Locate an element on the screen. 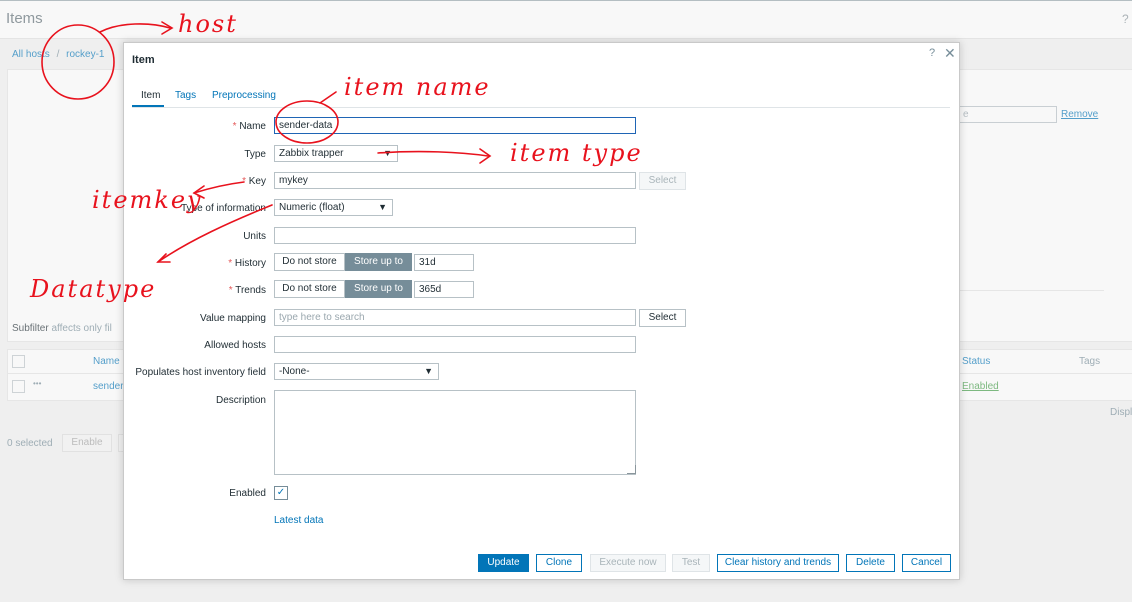 Image resolution: width=1132 pixels, height=602 pixels. item-name-arrow is located at coordinates (328, 97).